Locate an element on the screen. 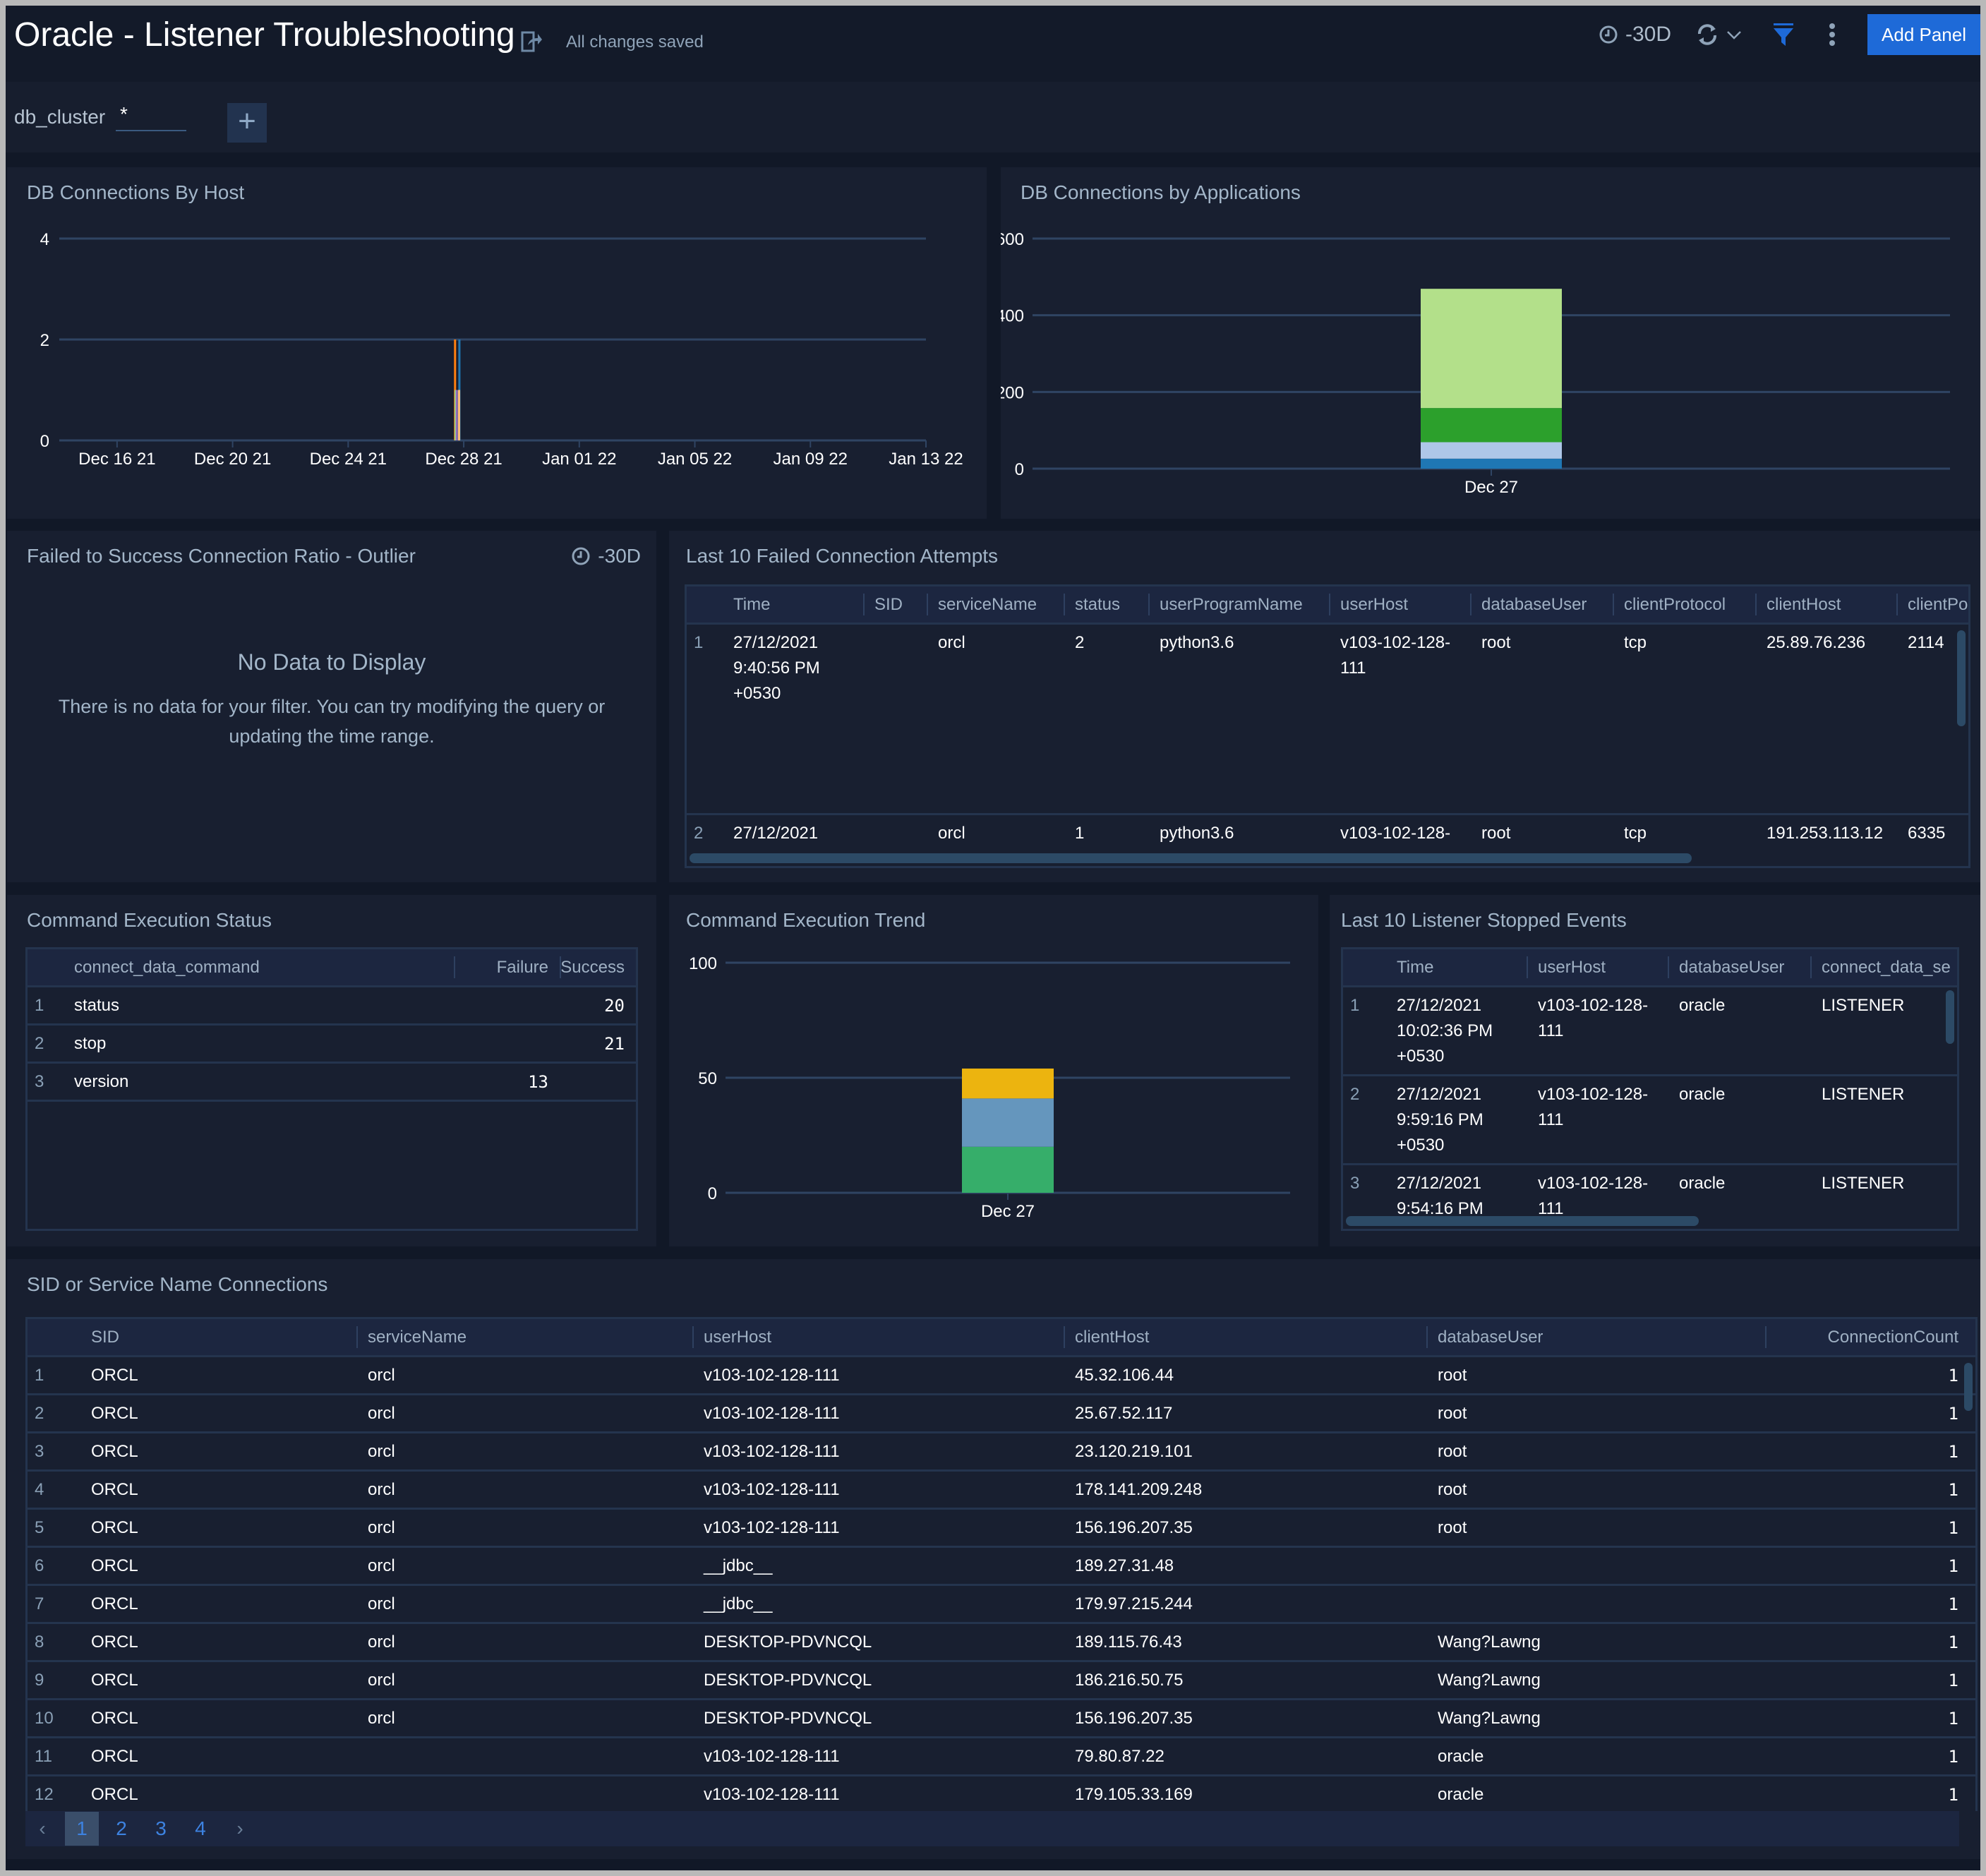 The width and height of the screenshot is (1986, 1876). x-tick-label: Dec 28 21 is located at coordinates (463, 460).